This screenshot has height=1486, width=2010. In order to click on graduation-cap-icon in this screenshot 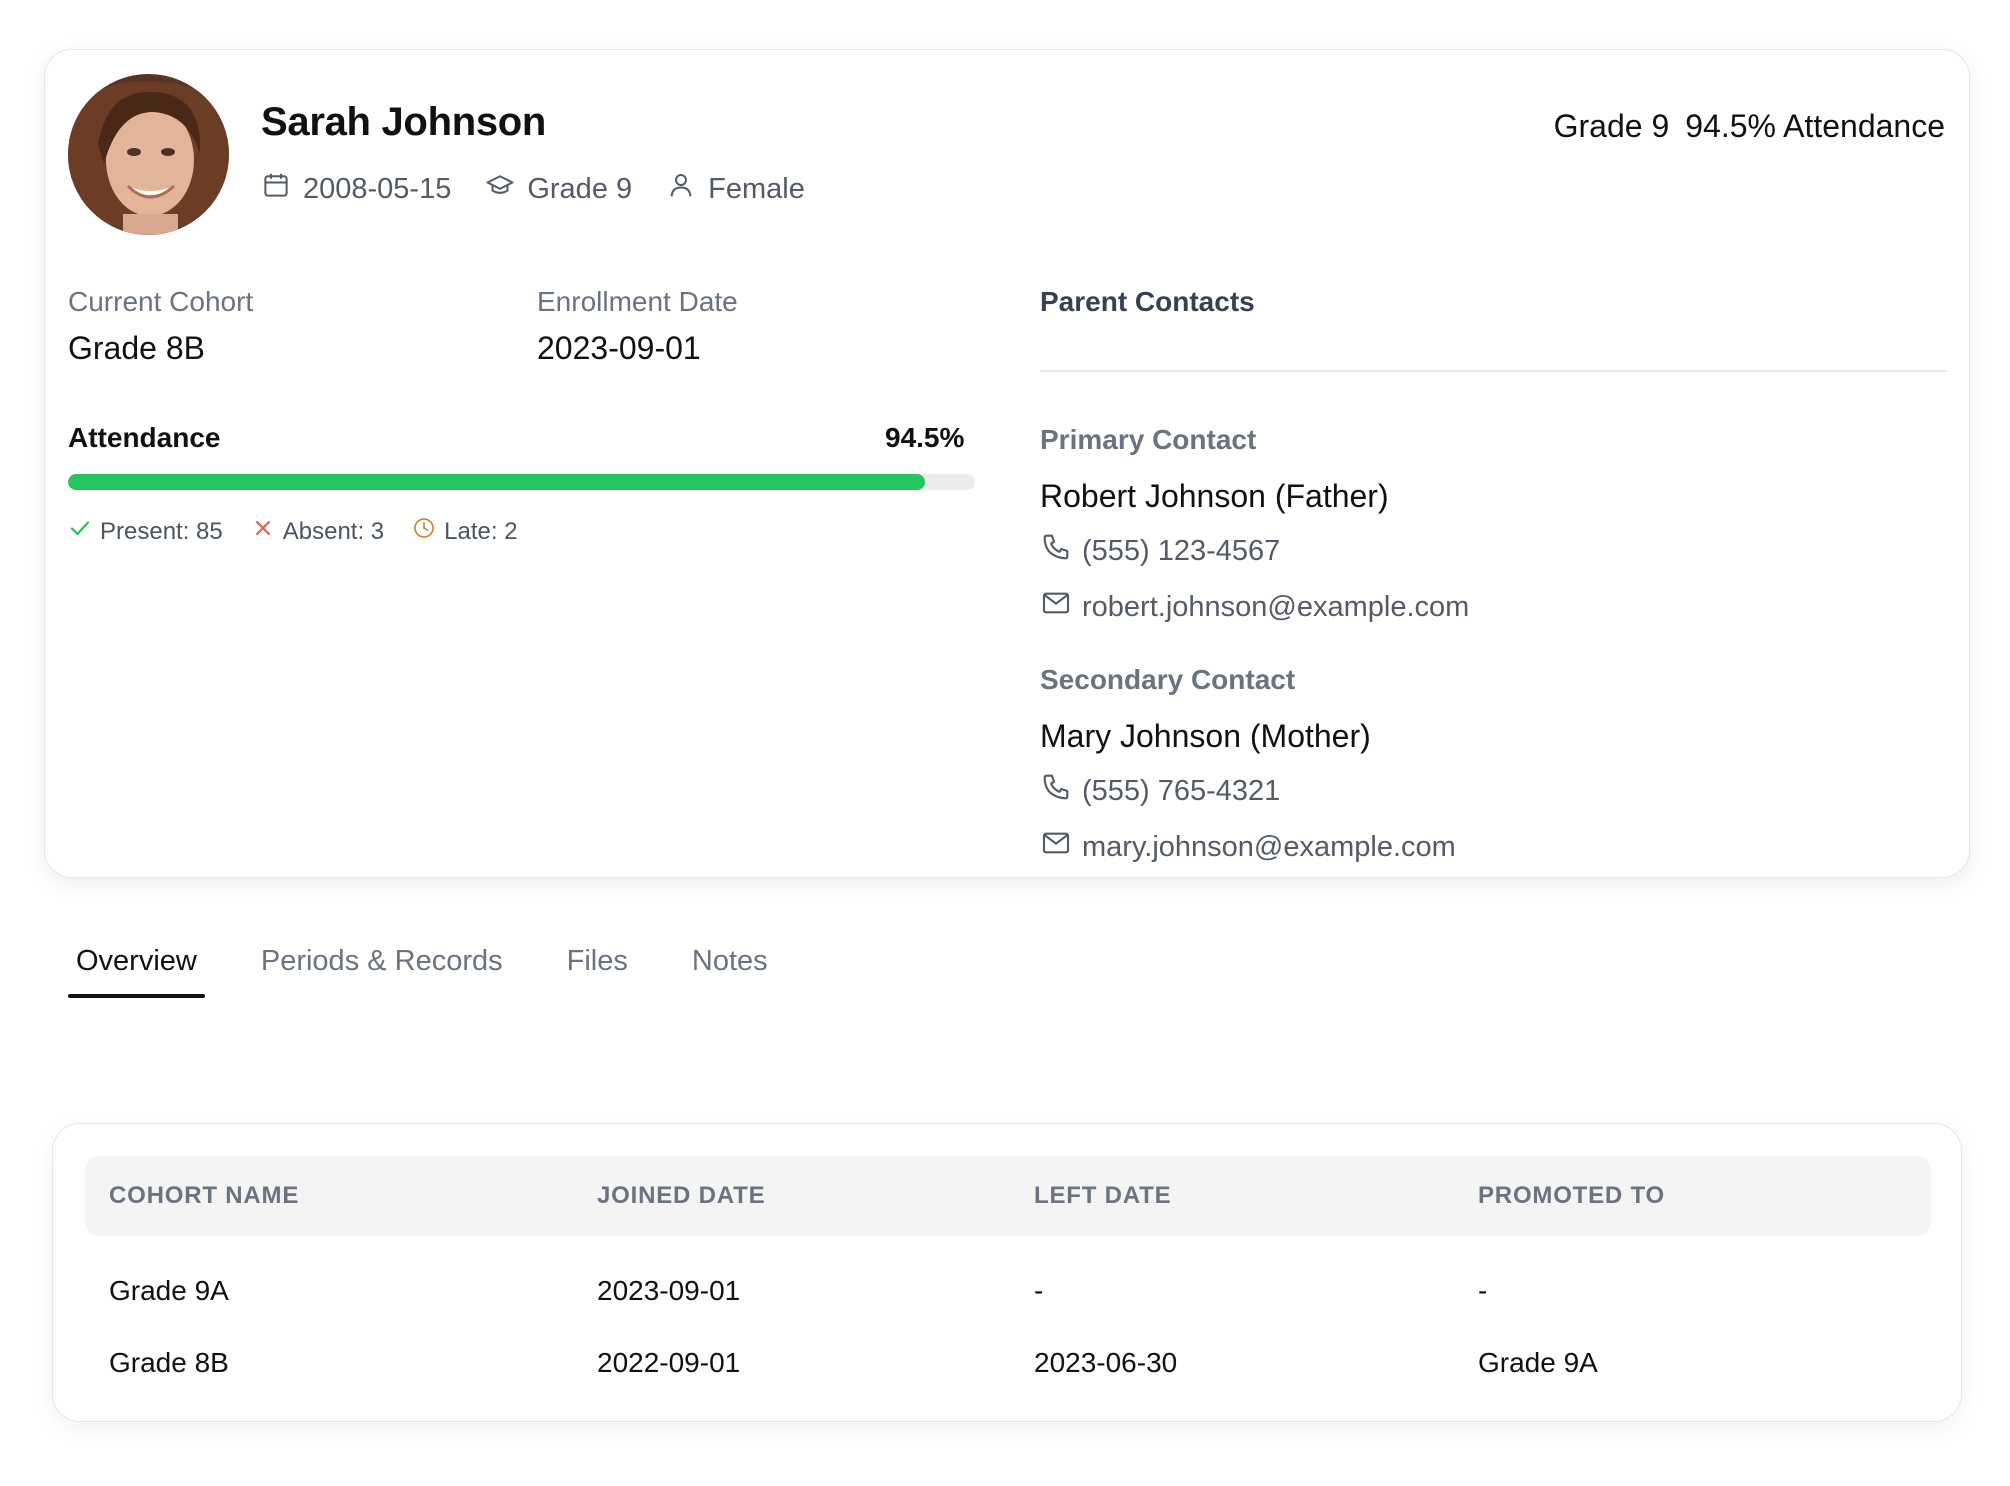, I will do `click(500, 189)`.